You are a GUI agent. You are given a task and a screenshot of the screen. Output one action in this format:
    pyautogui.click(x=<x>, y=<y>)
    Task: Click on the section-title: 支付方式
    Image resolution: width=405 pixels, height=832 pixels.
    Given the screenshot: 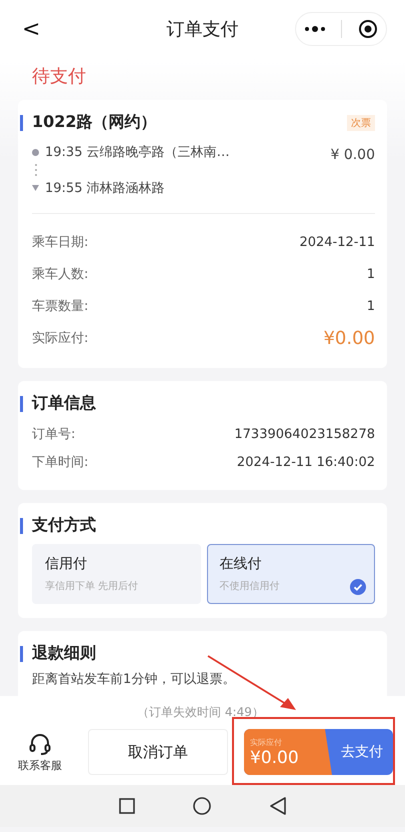 What is the action you would take?
    pyautogui.click(x=64, y=525)
    